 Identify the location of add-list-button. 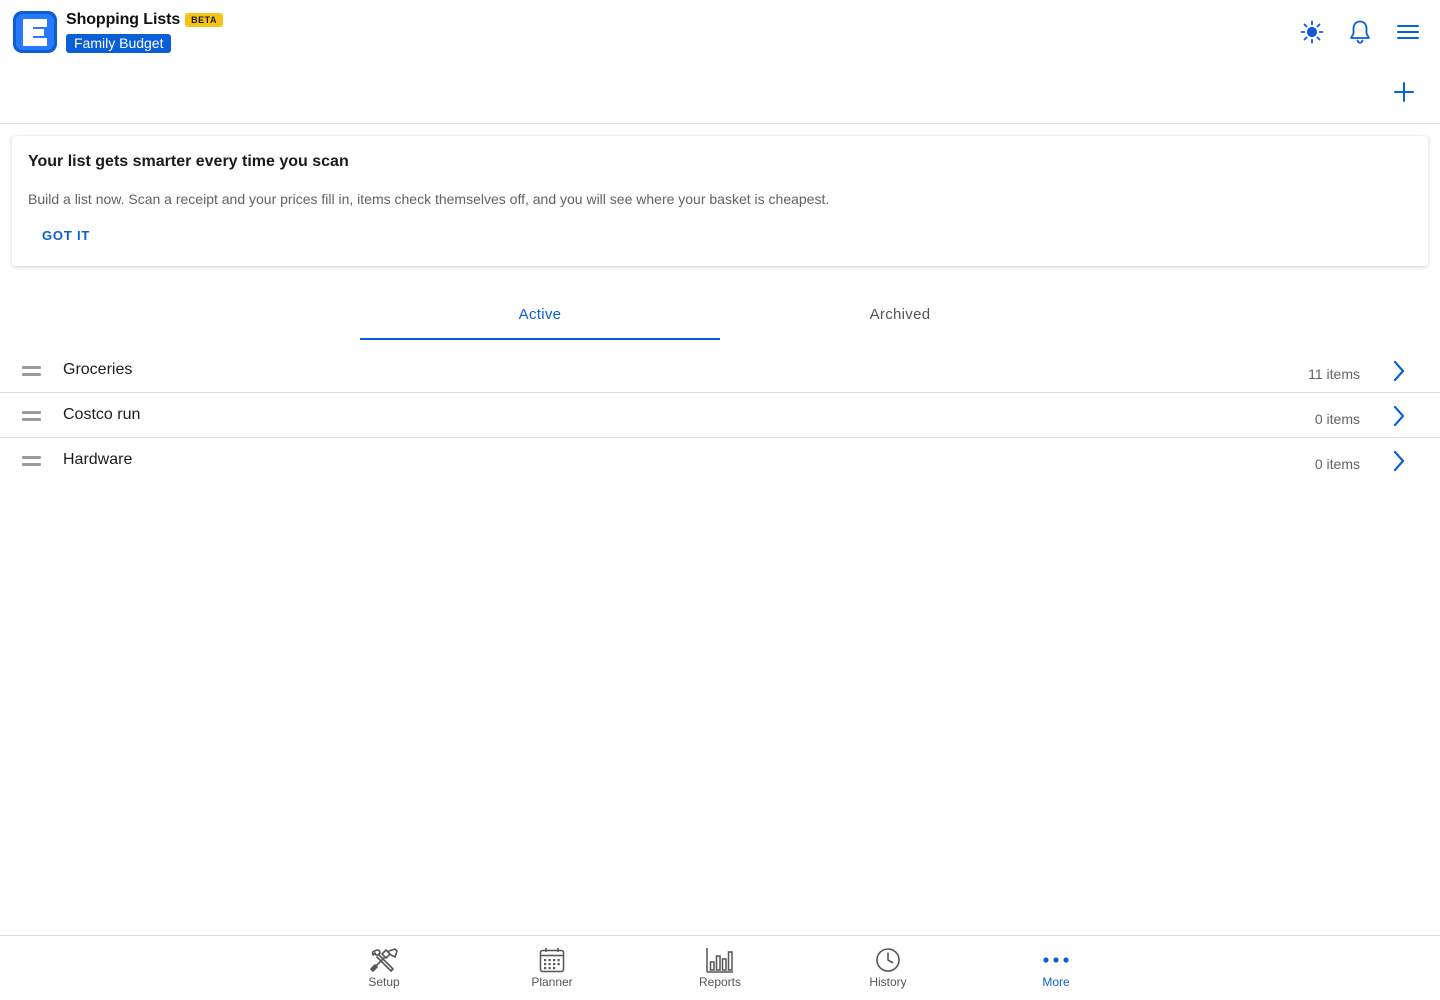
(1404, 92).